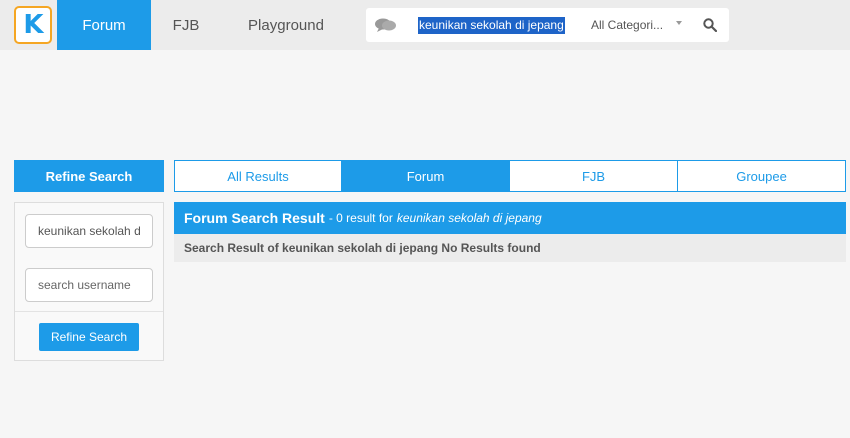  I want to click on nav-item-playground: Playground, so click(286, 25).